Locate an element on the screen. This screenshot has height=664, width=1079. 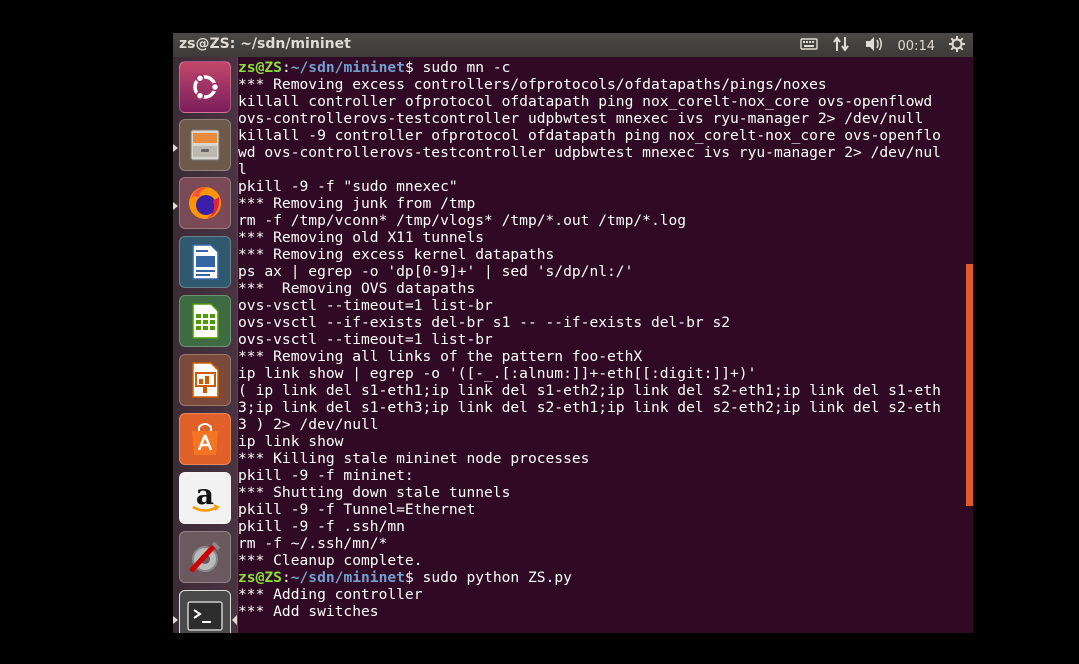
shopping-bag-icon is located at coordinates (205, 439).